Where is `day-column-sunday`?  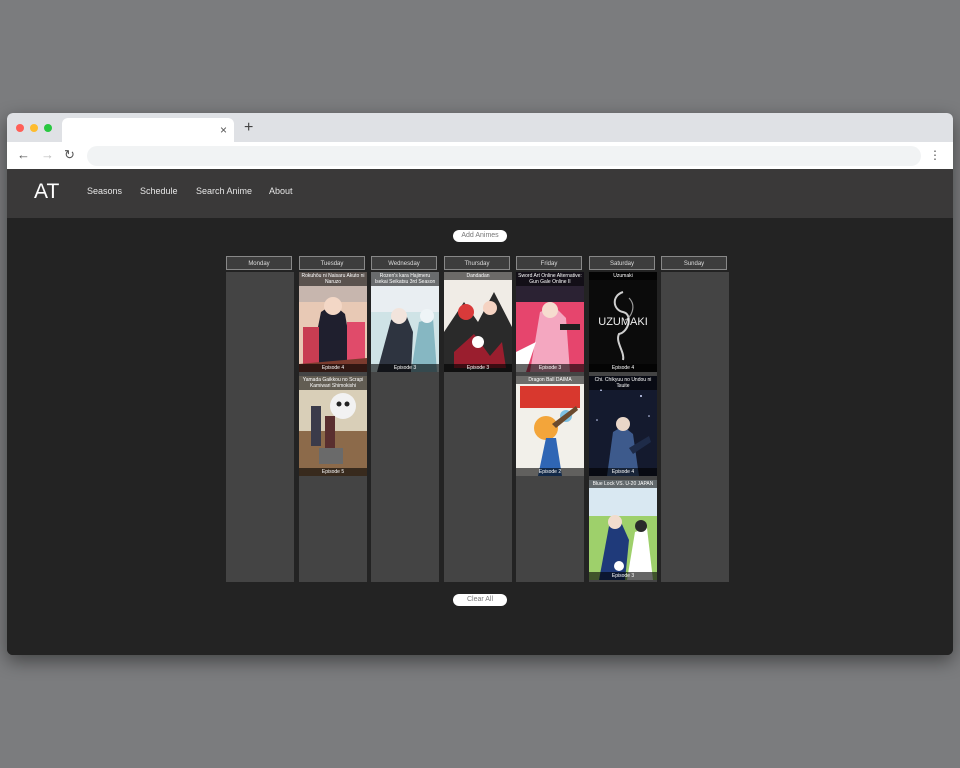
day-column-sunday is located at coordinates (695, 427).